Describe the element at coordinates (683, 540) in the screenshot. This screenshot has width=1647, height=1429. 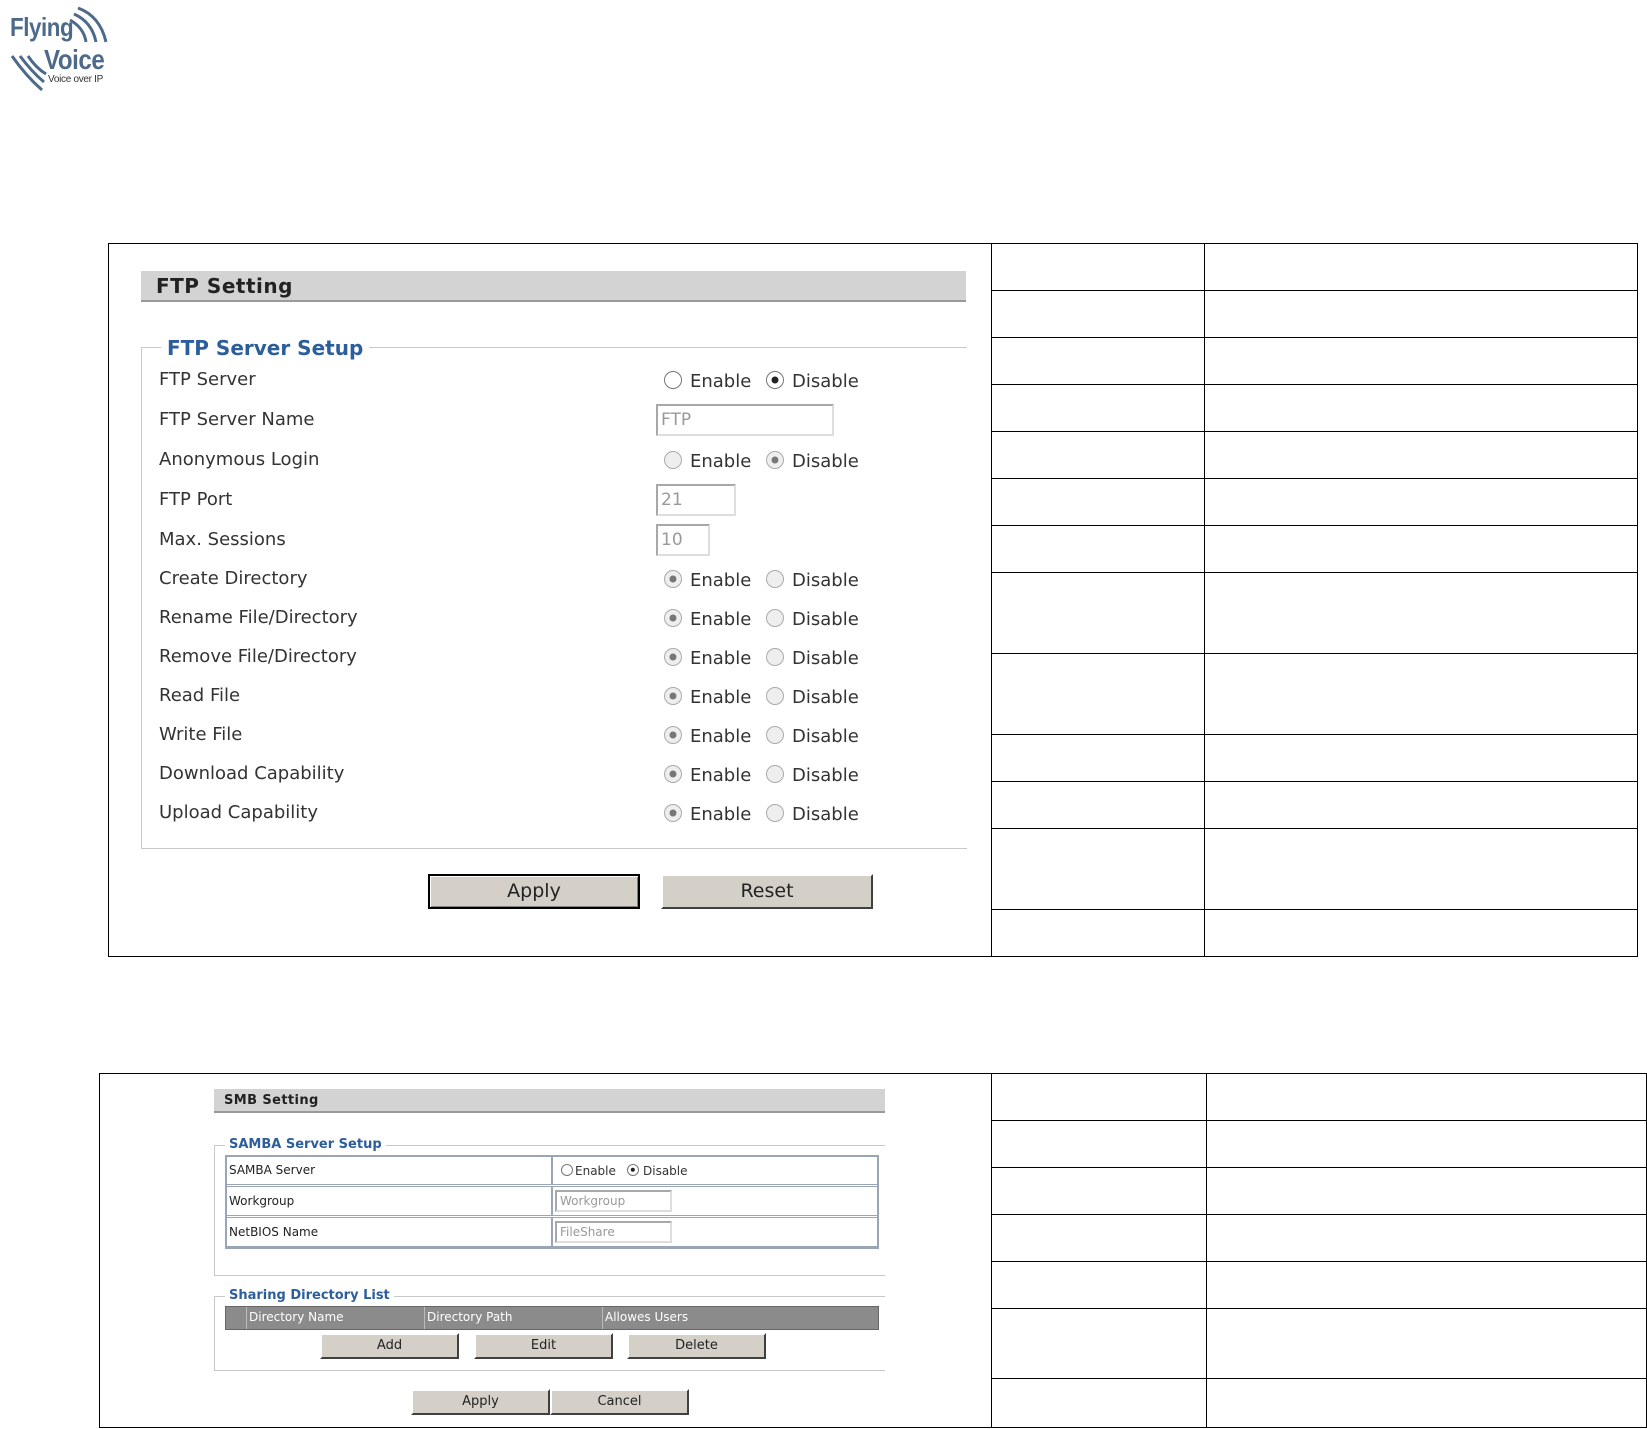
I see `ftp-text-input: 10` at that location.